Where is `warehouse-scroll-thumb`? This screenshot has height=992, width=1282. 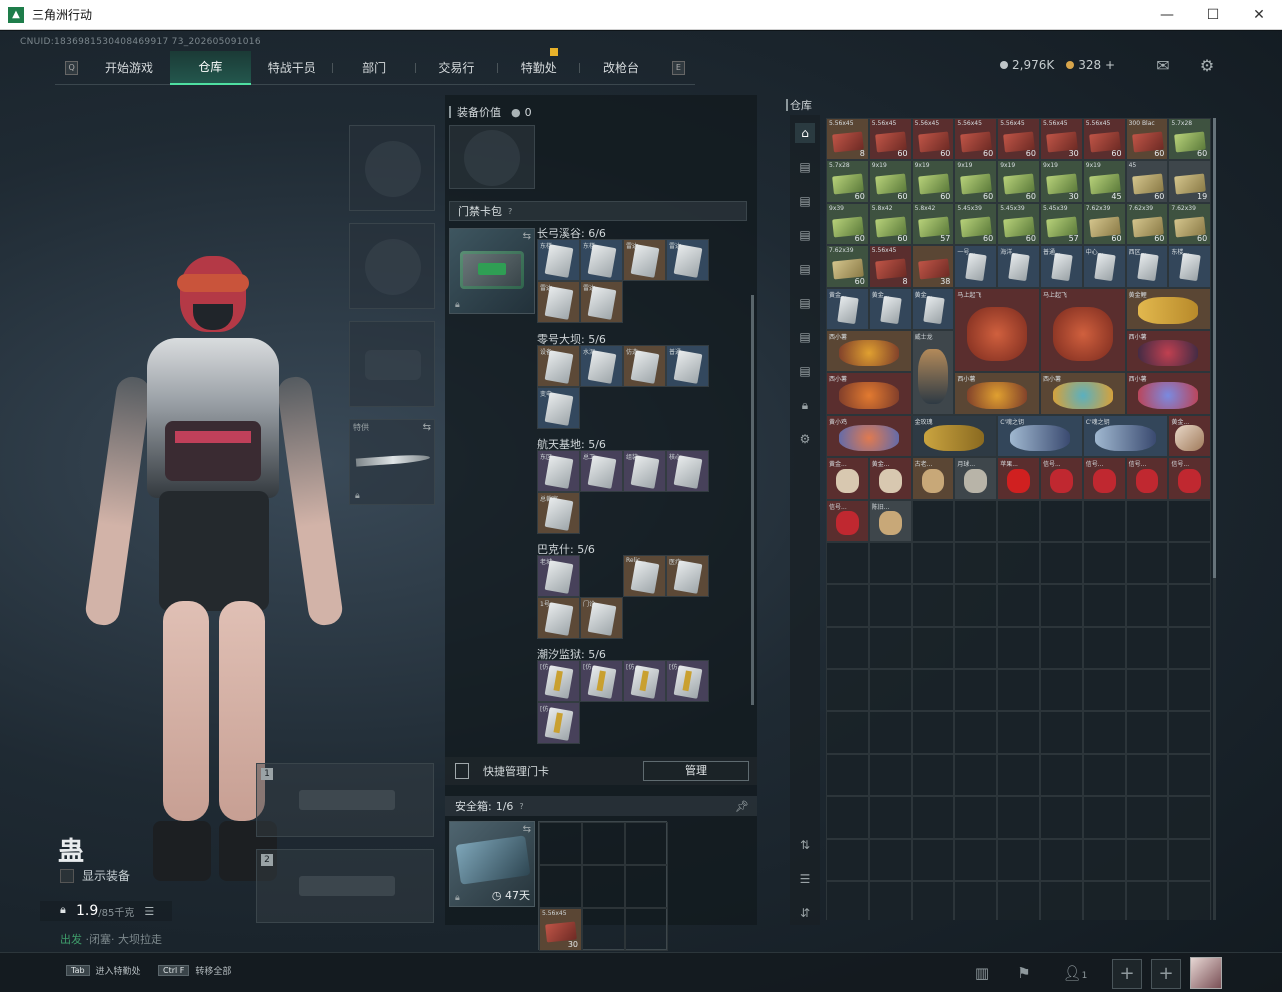 warehouse-scroll-thumb is located at coordinates (1214, 348).